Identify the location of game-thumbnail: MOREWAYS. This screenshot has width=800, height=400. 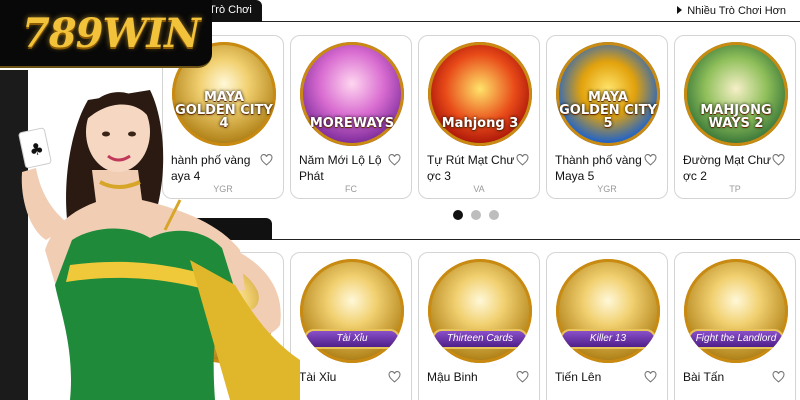
(352, 94).